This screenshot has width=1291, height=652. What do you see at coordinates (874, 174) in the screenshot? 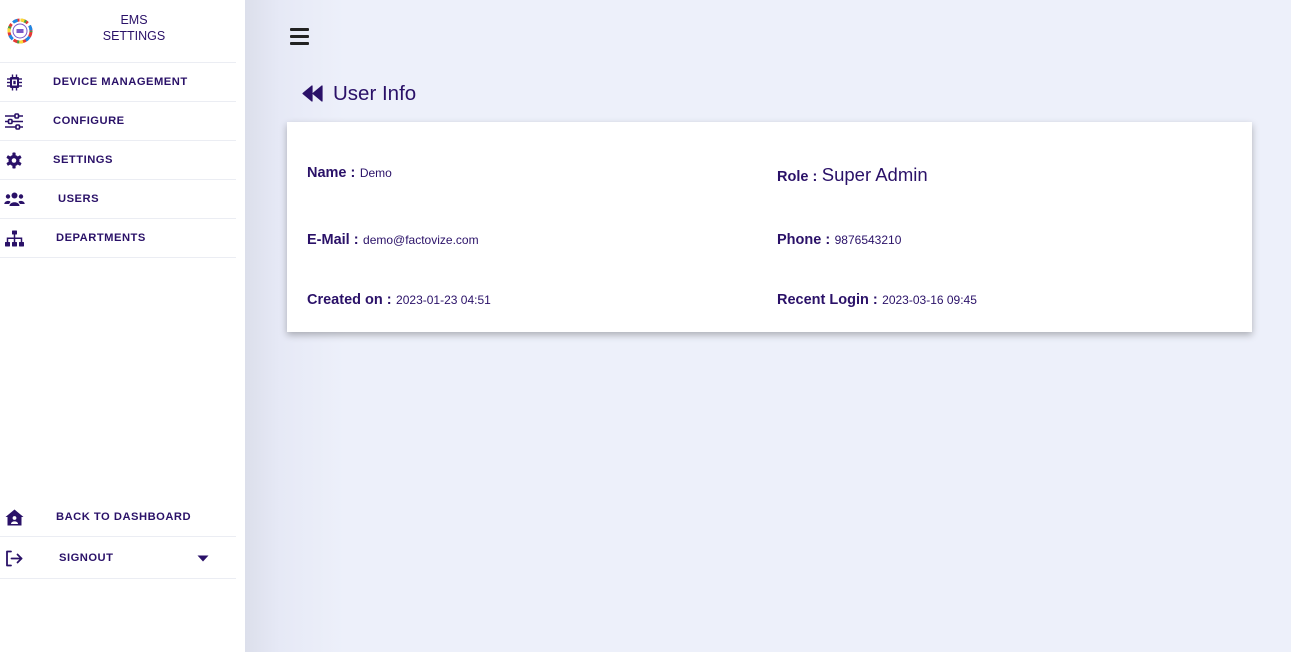
I see `role-value: Super Admin` at bounding box center [874, 174].